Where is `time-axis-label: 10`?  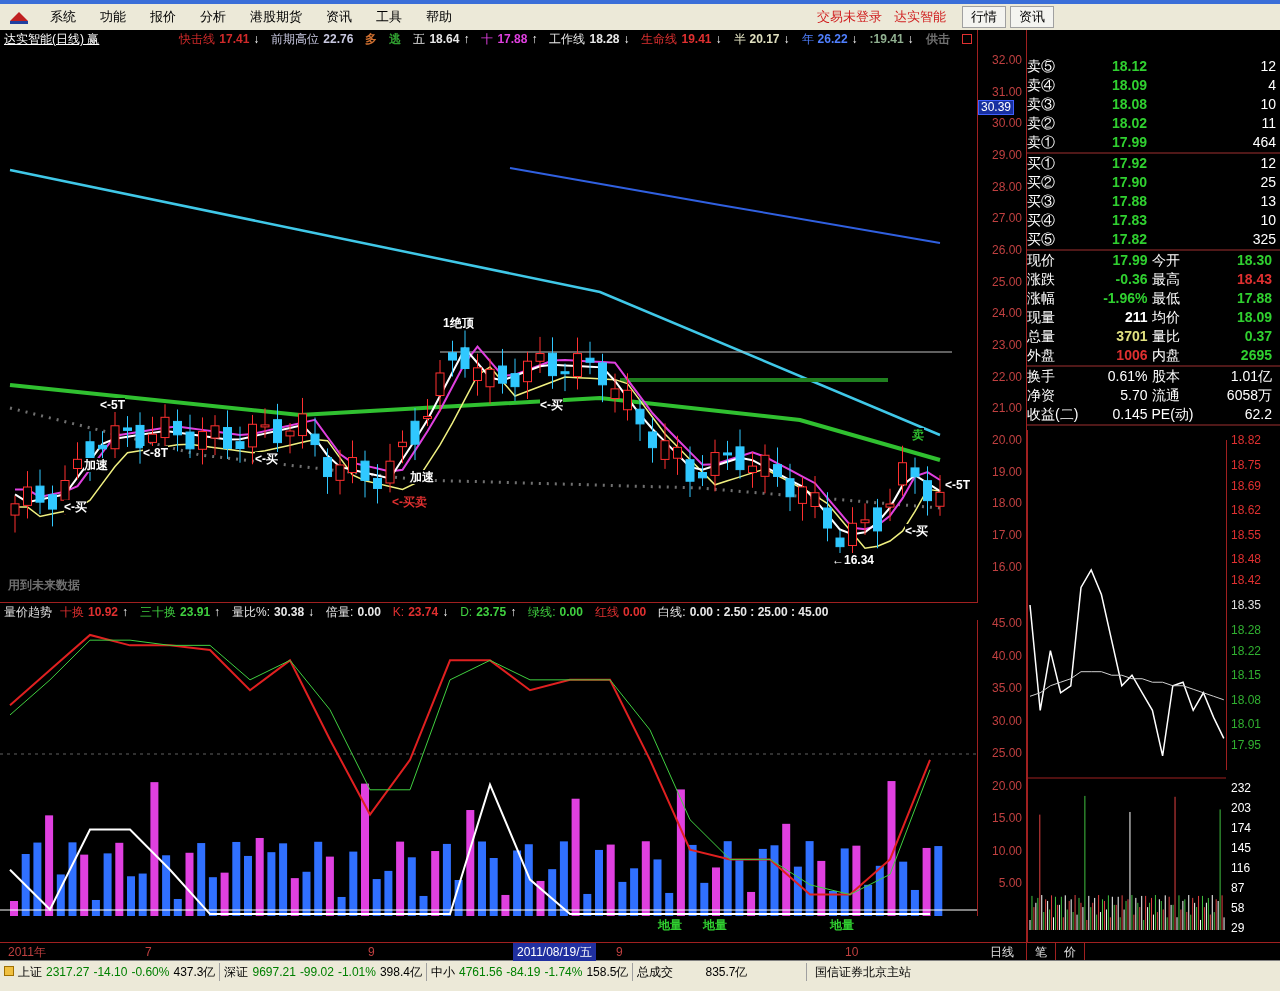 time-axis-label: 10 is located at coordinates (852, 952).